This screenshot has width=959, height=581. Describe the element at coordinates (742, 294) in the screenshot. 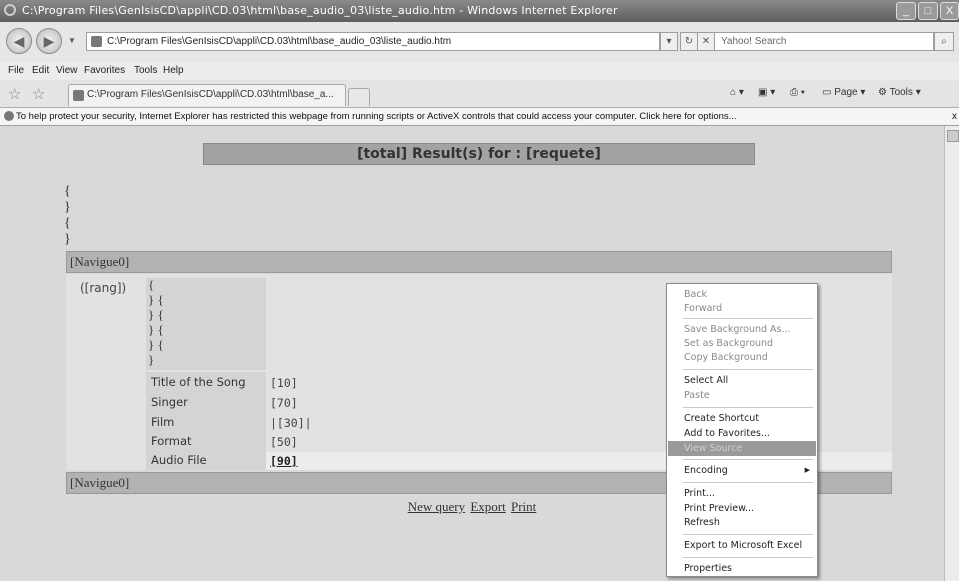

I see `menu-item-back: Back` at that location.